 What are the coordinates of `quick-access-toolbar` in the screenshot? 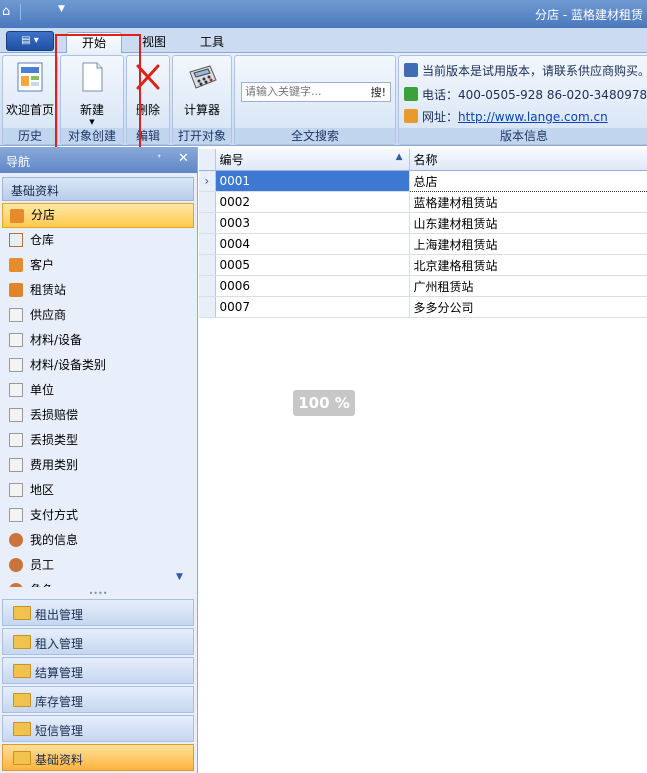 It's located at (40, 12).